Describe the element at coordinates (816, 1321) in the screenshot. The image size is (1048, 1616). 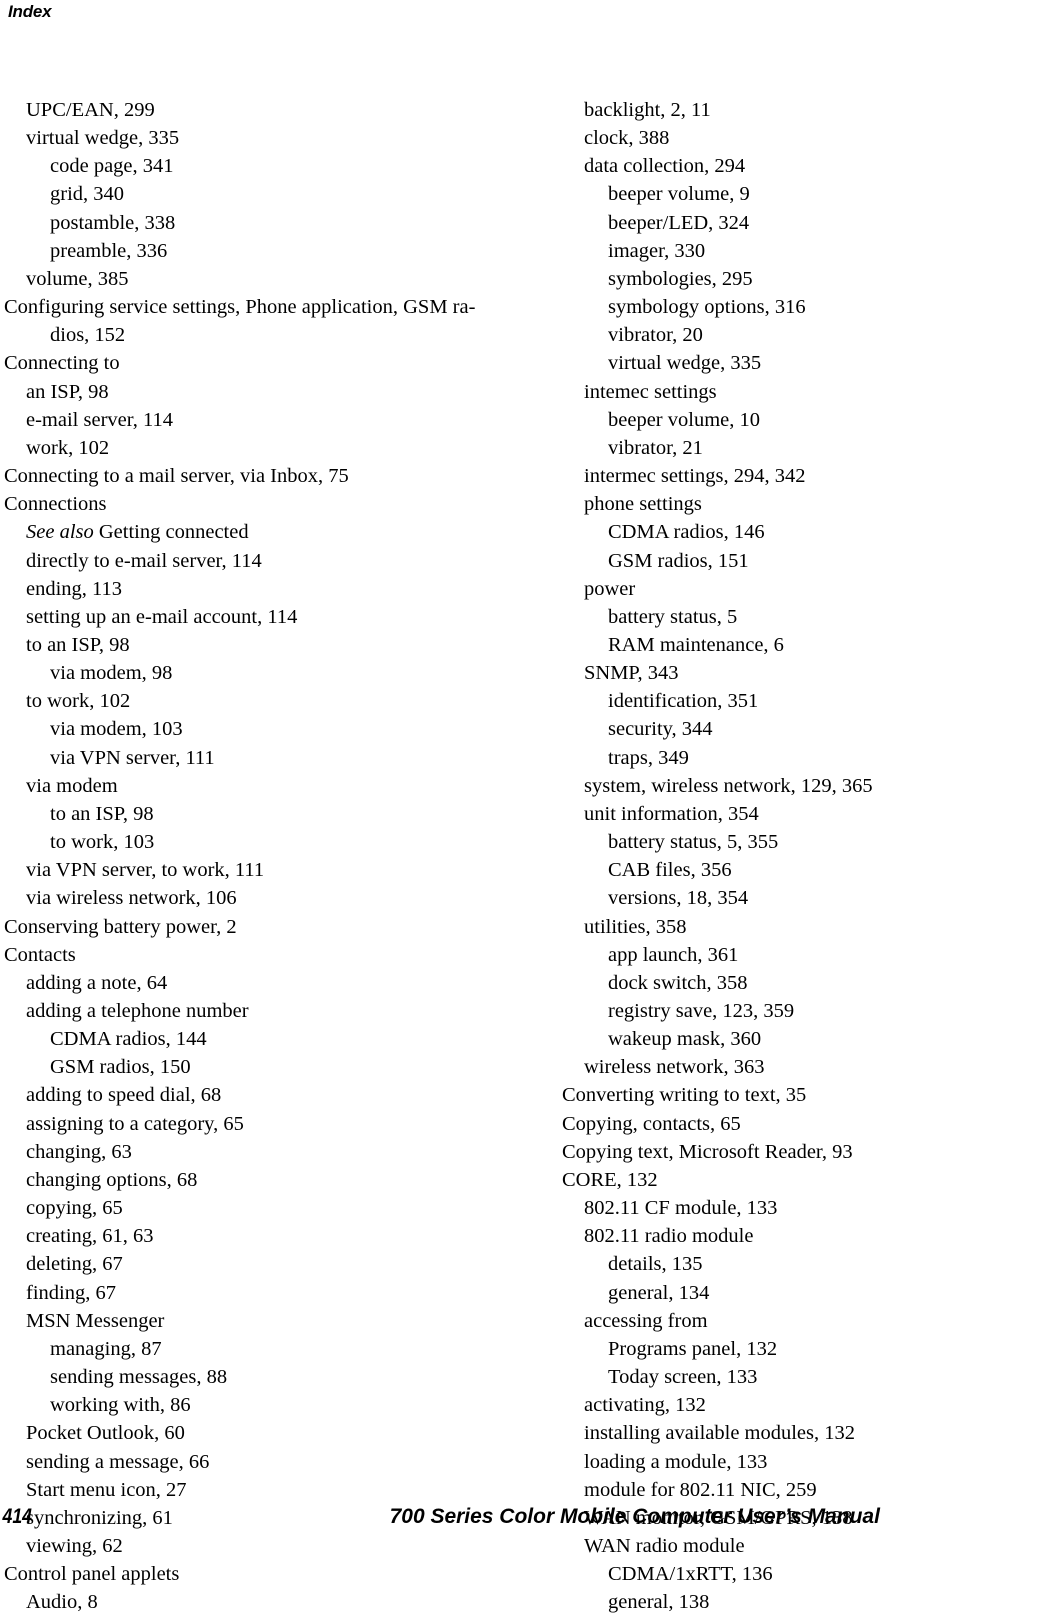
I see `index-entry: accessing from` at that location.